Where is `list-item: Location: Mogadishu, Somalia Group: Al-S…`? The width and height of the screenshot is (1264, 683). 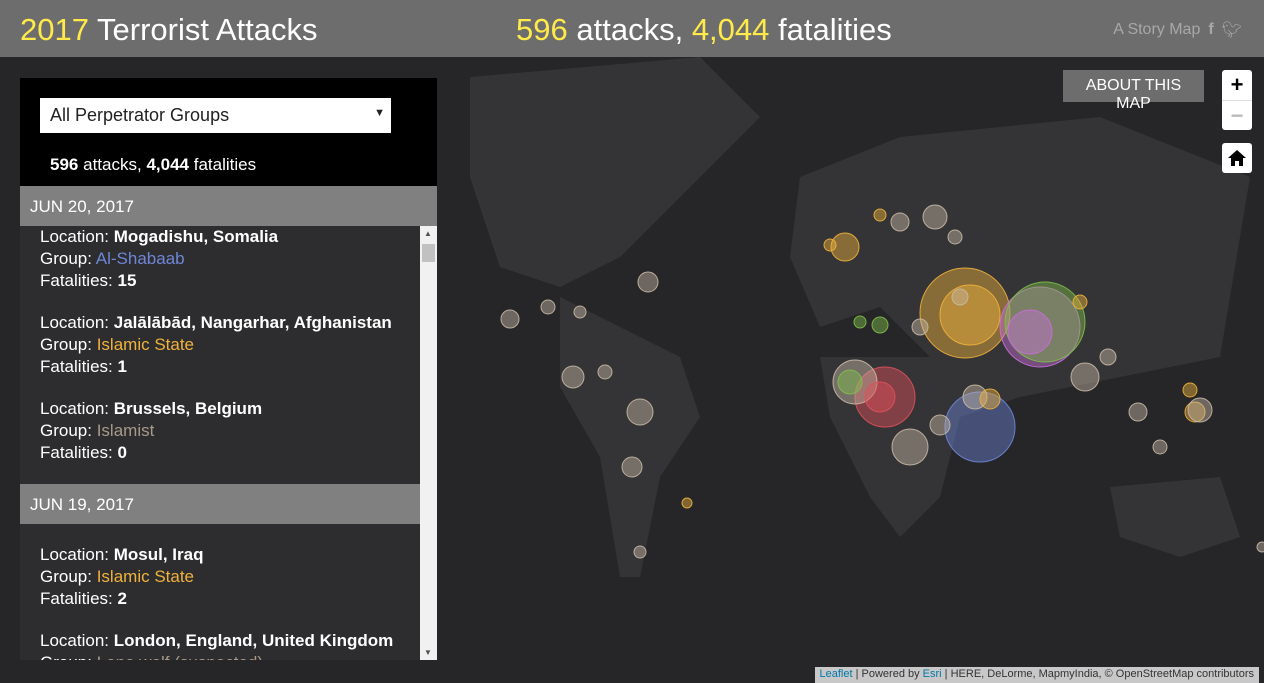
list-item: Location: Mogadishu, Somalia Group: Al-S… is located at coordinates (220, 259).